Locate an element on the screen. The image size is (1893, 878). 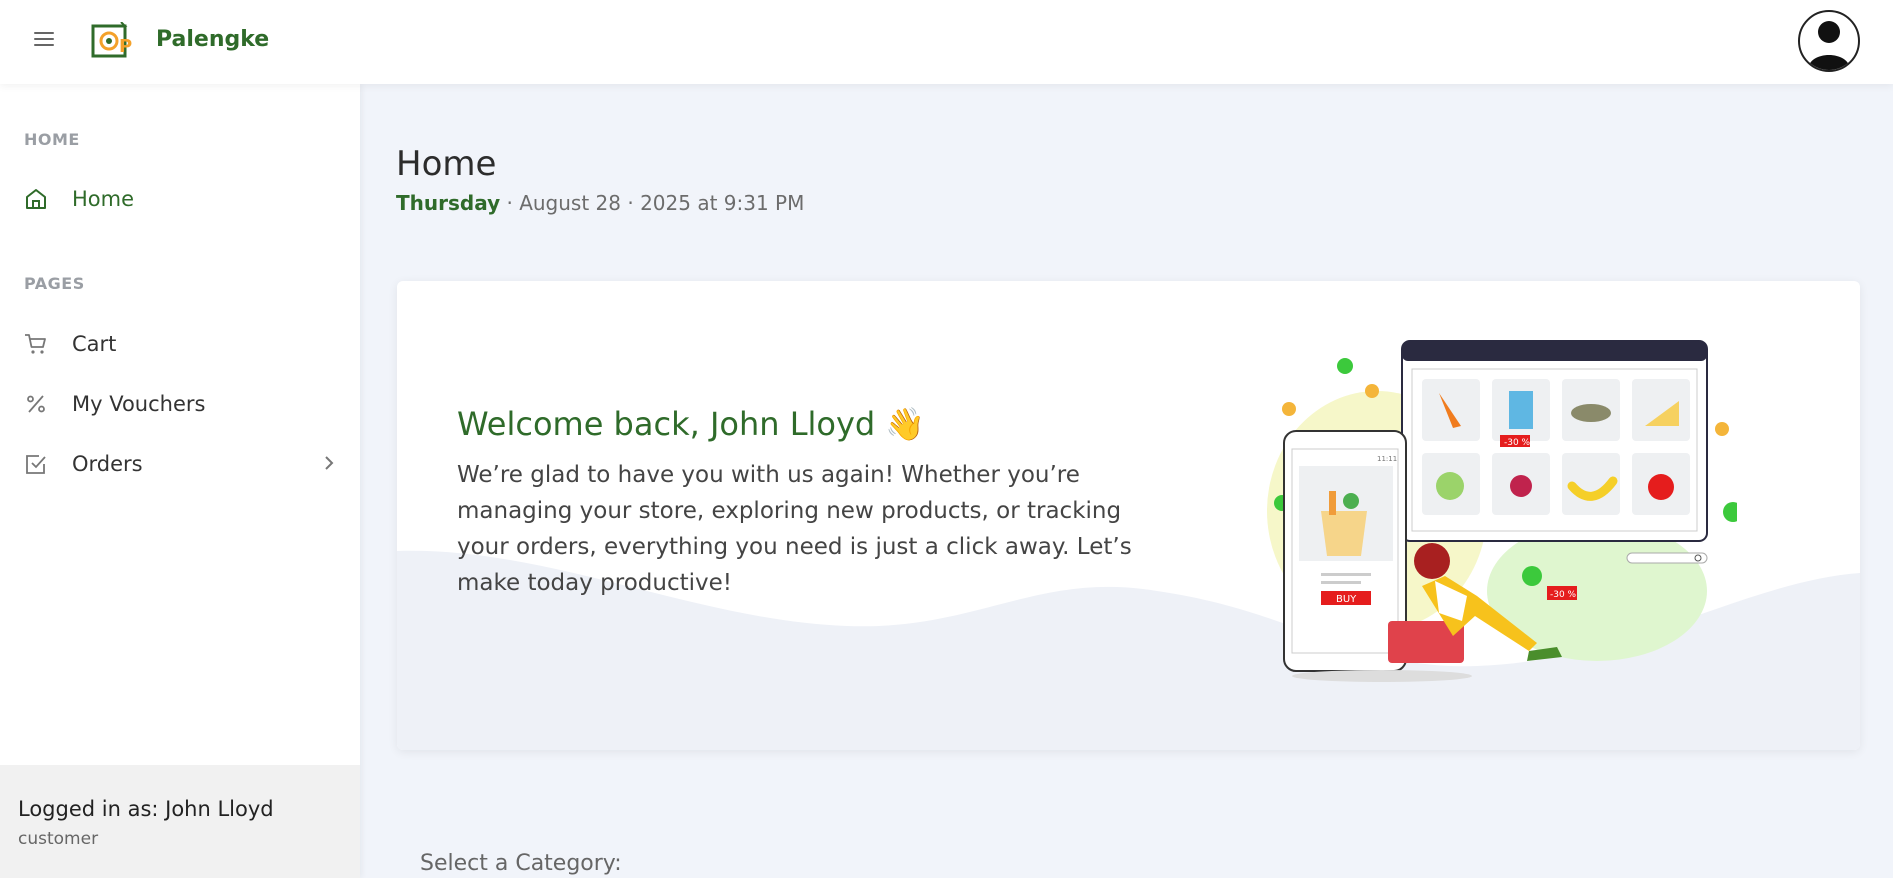
sidebar-item-cart: Cart is located at coordinates (180, 344).